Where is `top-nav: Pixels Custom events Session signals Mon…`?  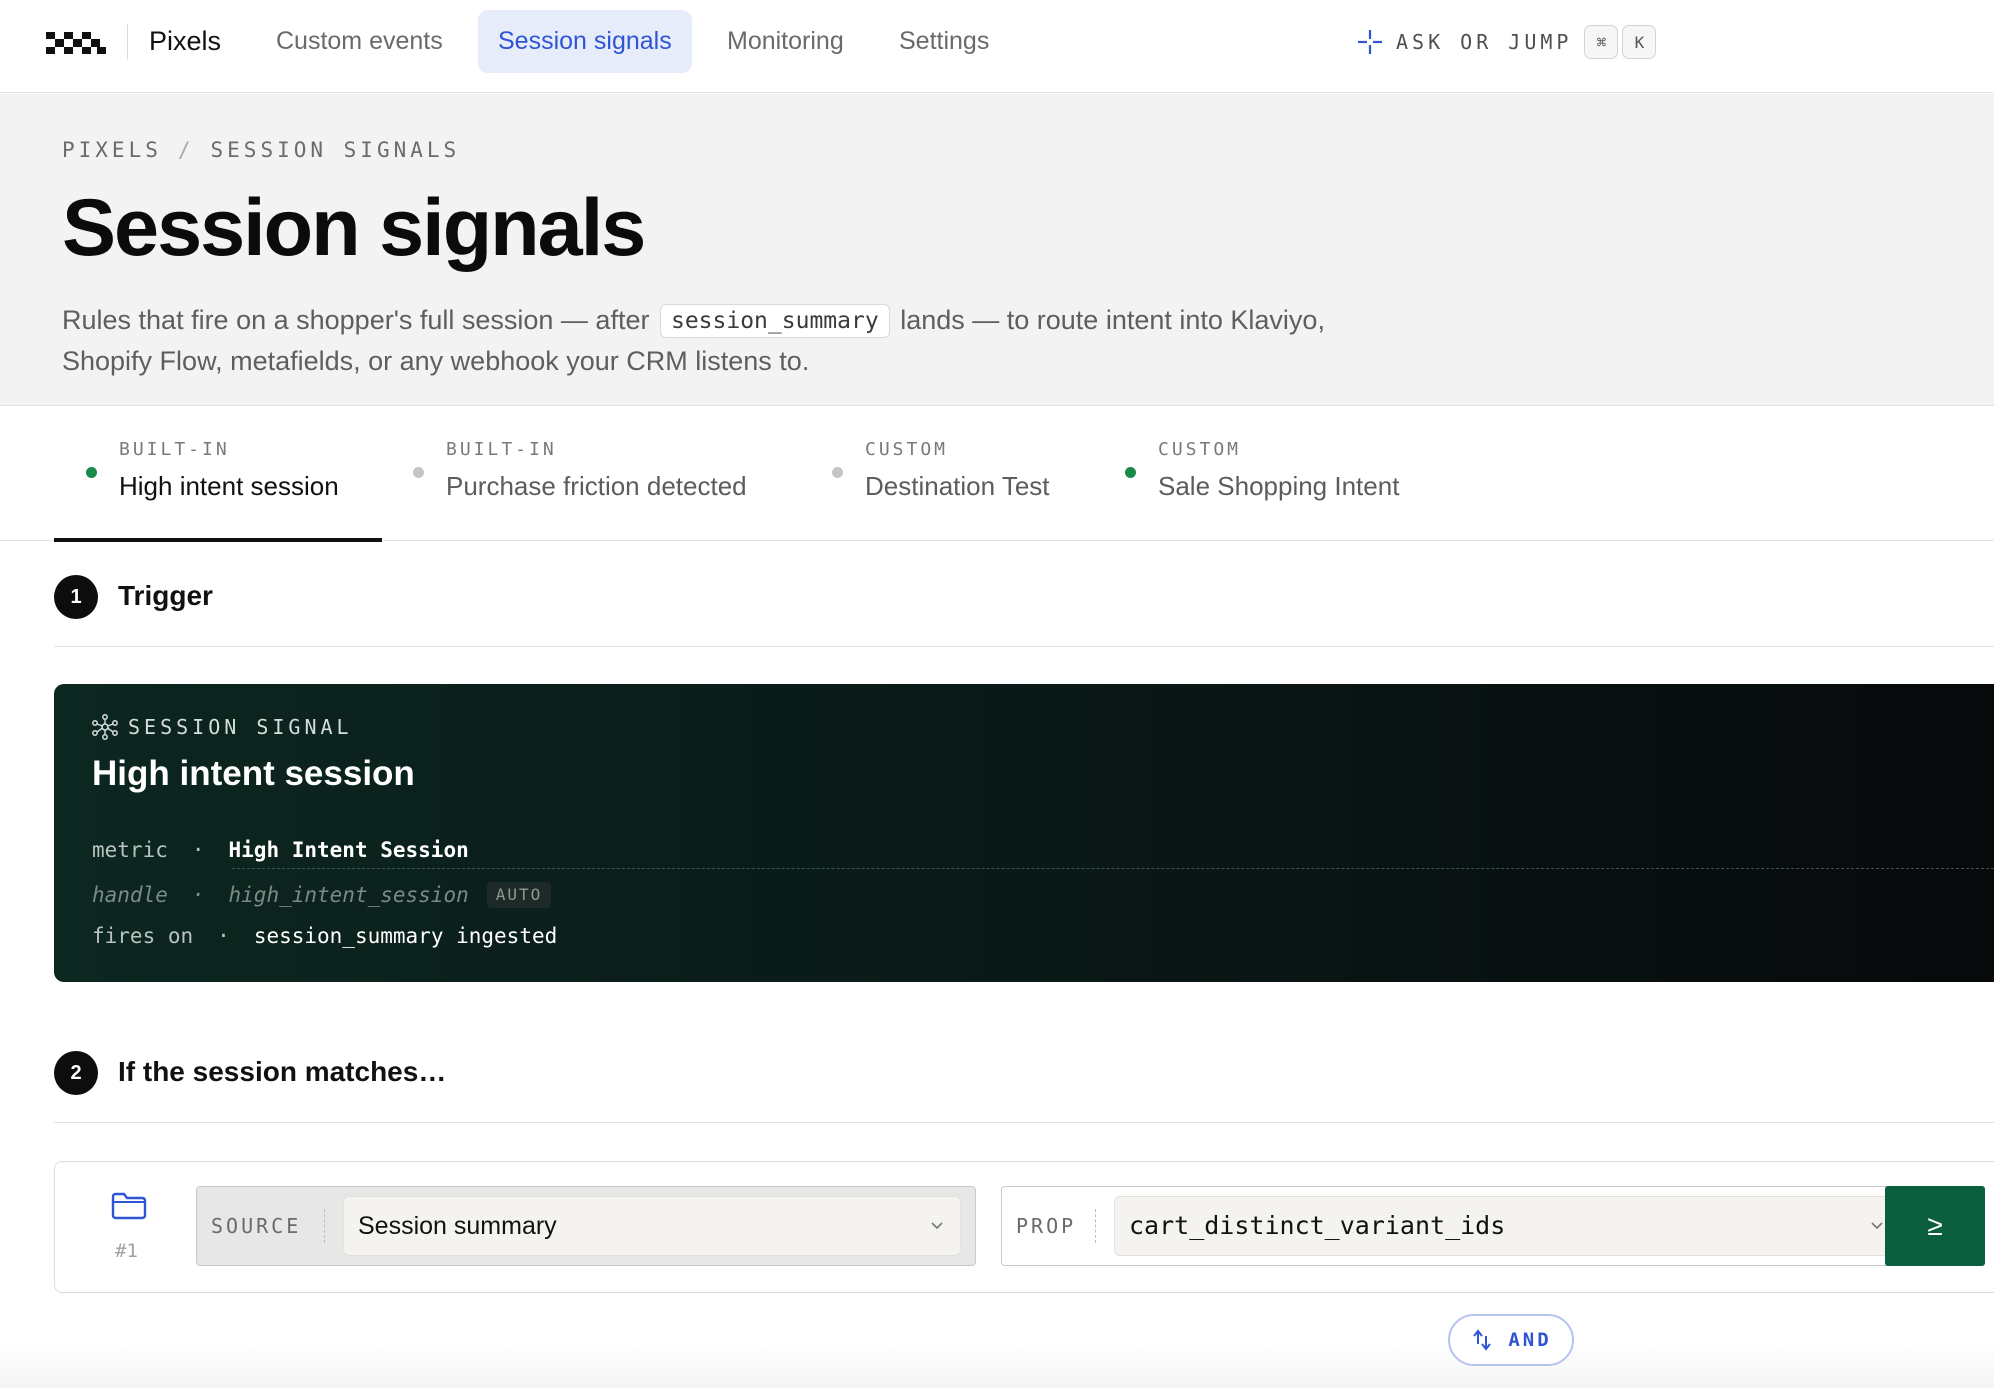
top-nav: Pixels Custom events Session signals Mon… is located at coordinates (997, 46).